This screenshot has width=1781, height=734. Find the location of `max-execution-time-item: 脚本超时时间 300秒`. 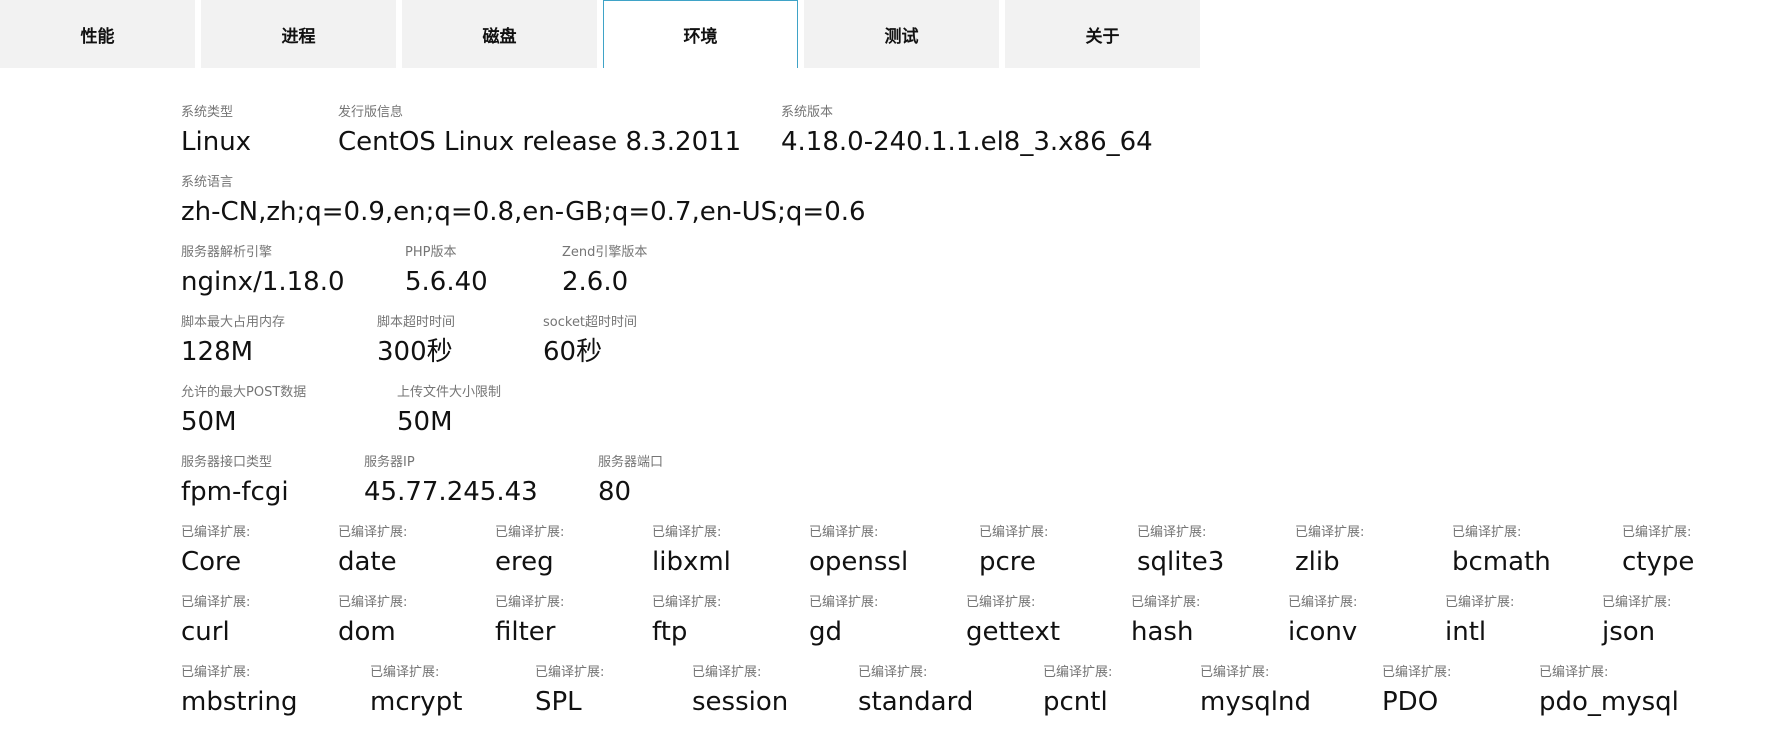

max-execution-time-item: 脚本超时时间 300秒 is located at coordinates (460, 349).